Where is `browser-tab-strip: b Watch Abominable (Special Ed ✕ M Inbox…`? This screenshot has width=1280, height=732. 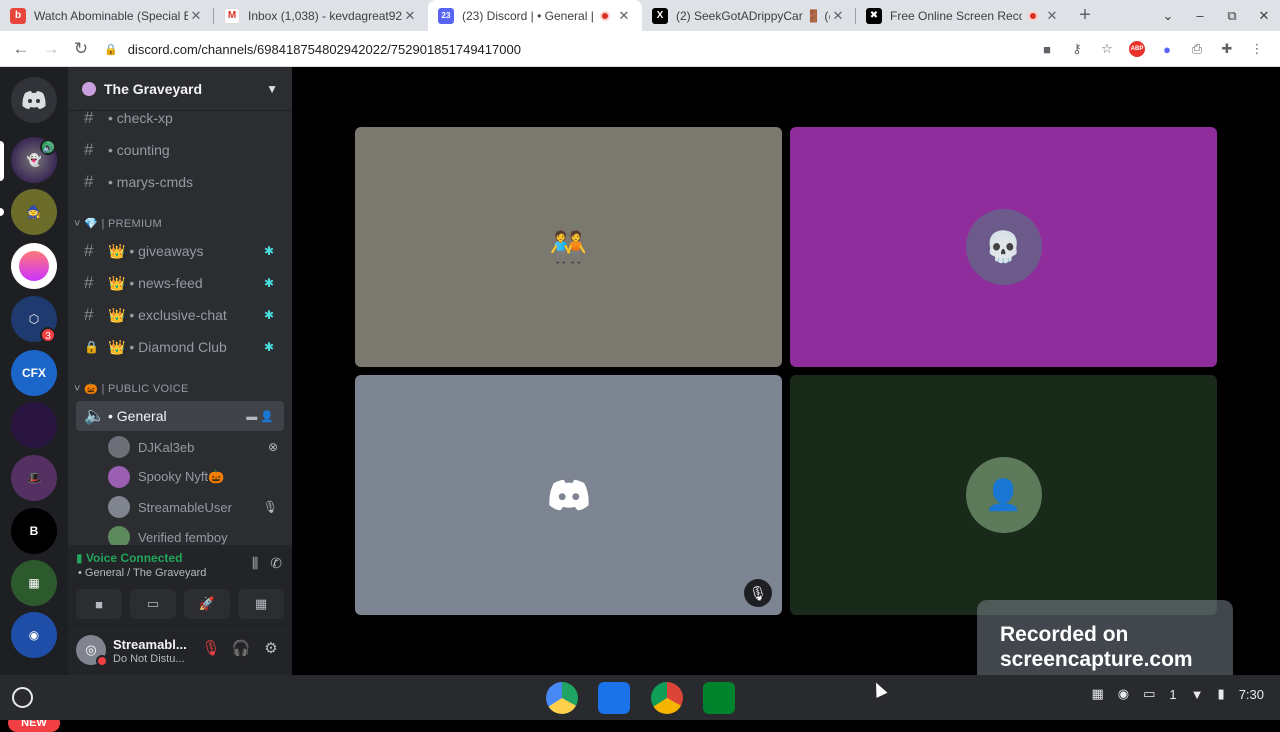 browser-tab-strip: b Watch Abominable (Special Ed ✕ M Inbox… is located at coordinates (640, 15).